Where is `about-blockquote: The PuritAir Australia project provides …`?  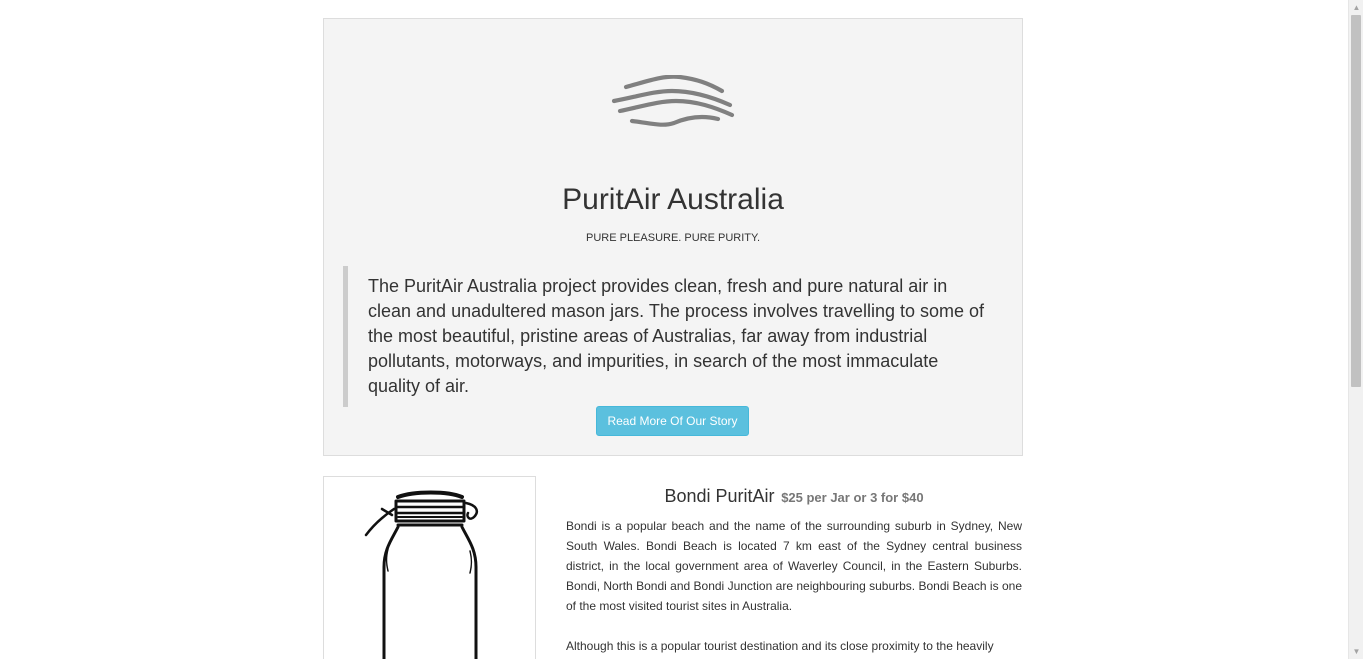 about-blockquote: The PuritAir Australia project provides … is located at coordinates (665, 336).